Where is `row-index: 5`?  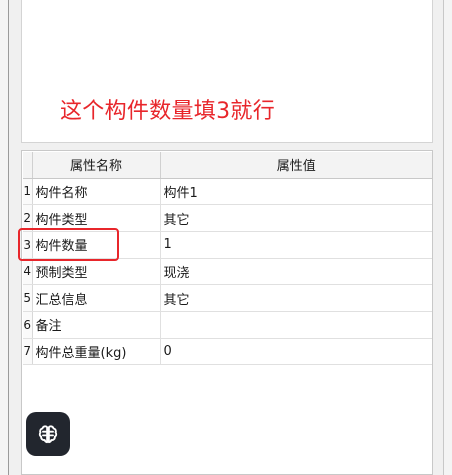
row-index: 5 is located at coordinates (28, 298).